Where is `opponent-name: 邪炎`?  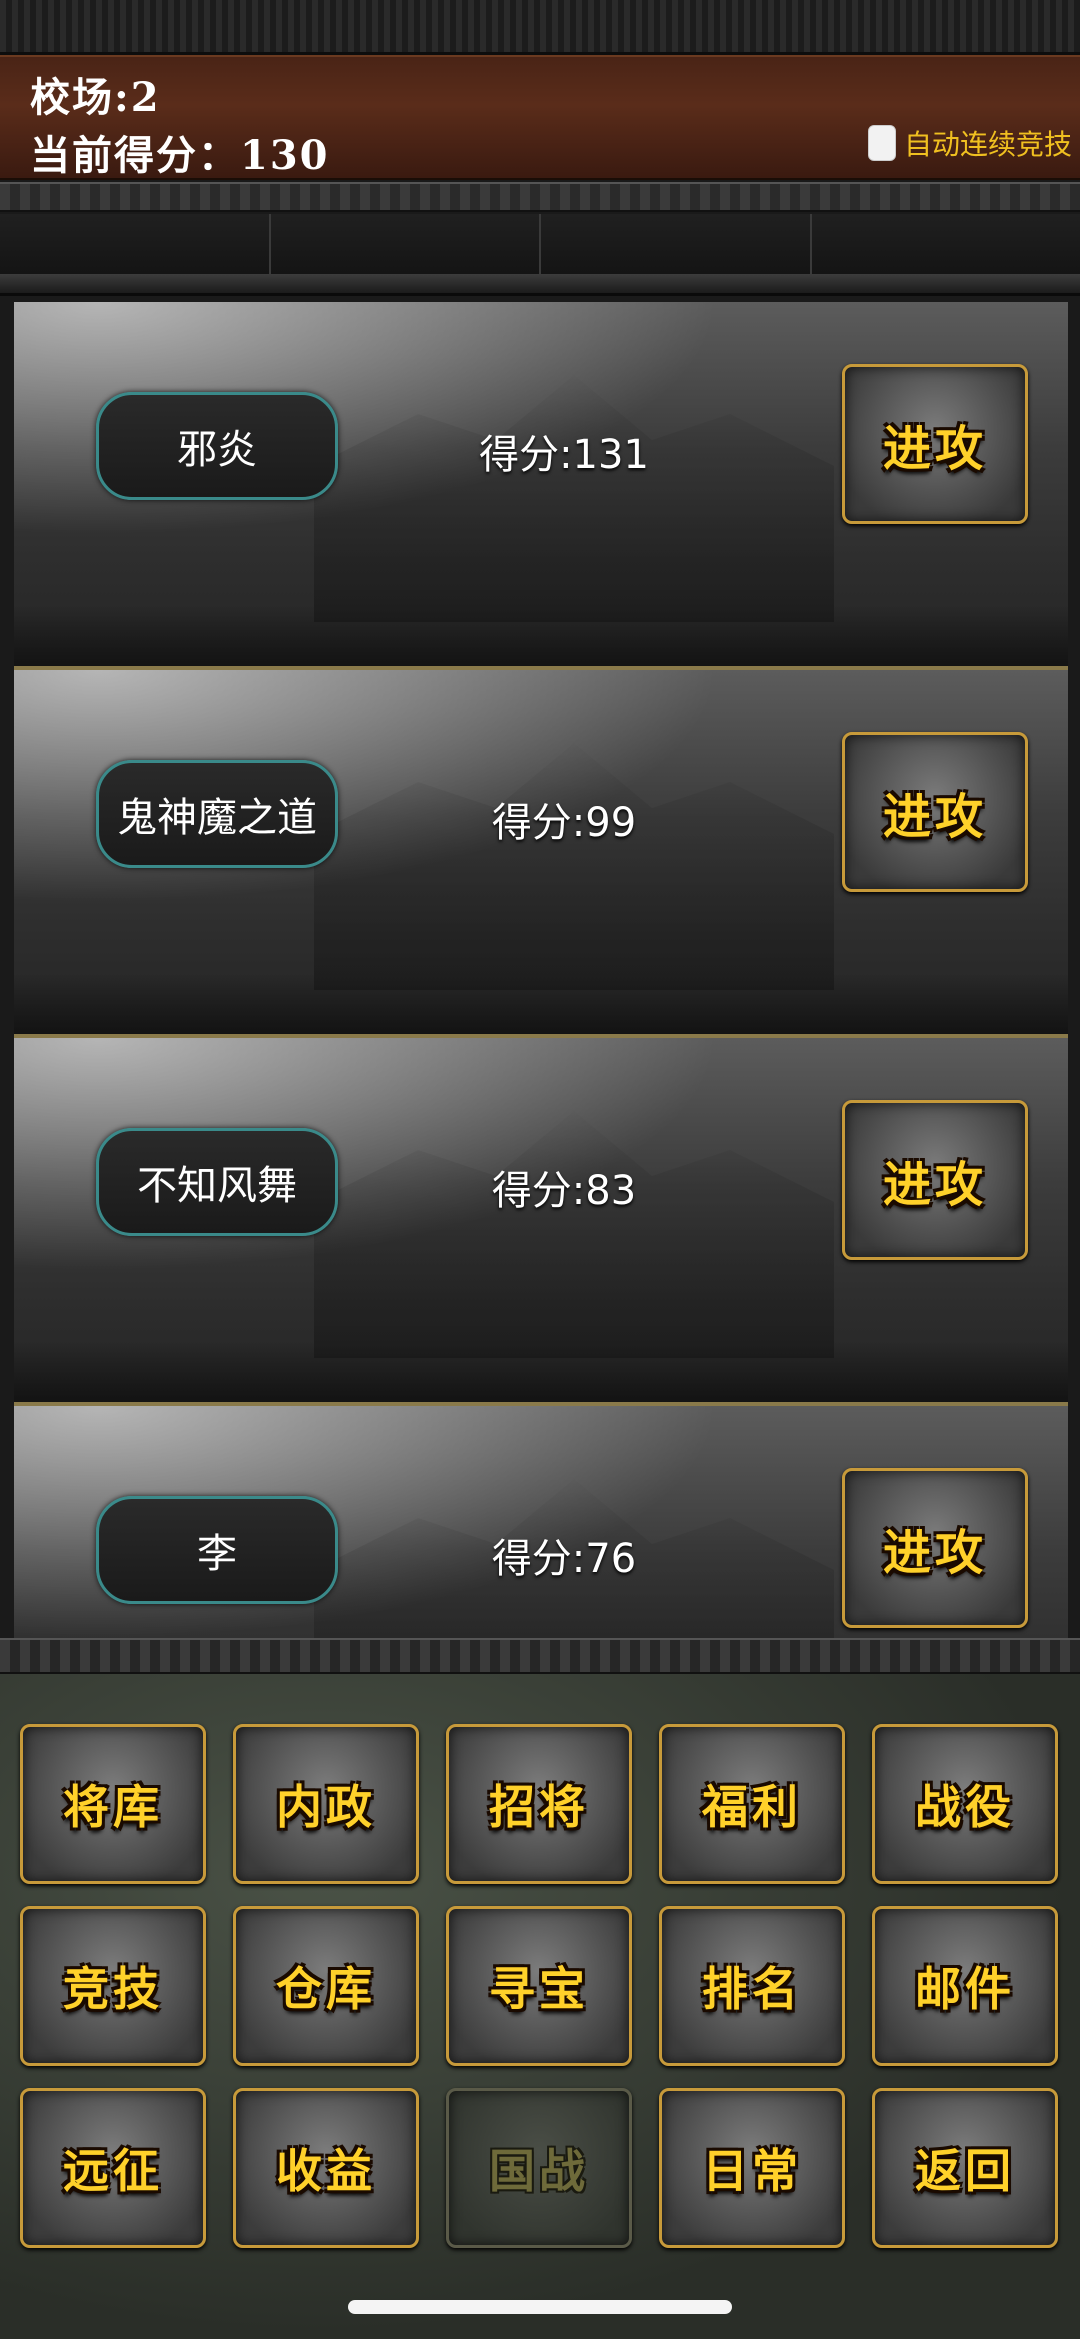
opponent-name: 邪炎 is located at coordinates (217, 446).